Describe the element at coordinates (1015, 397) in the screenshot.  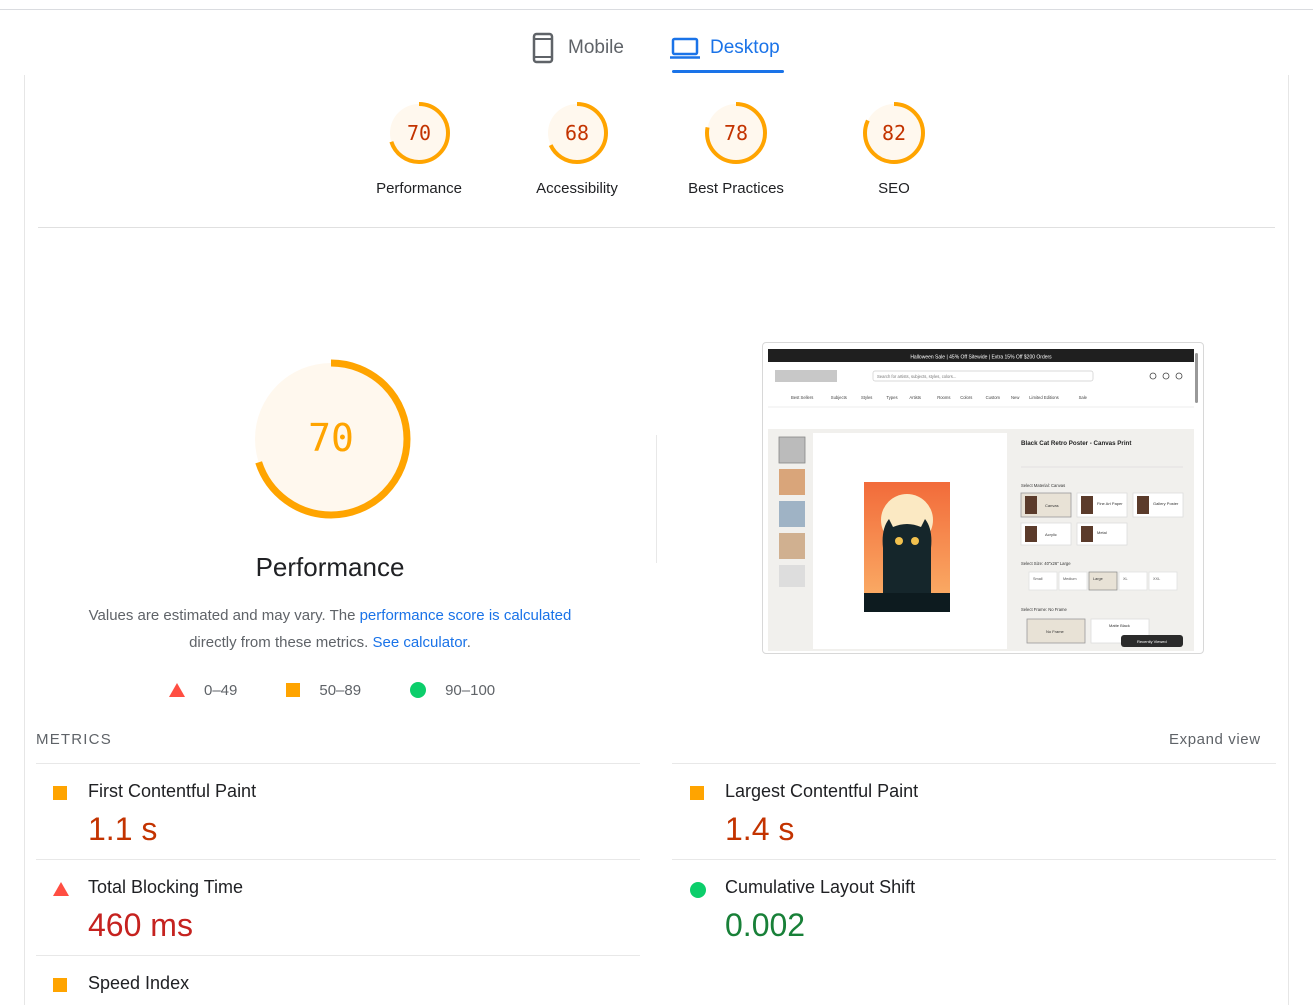
I see `screenshot-nav-item: New` at that location.